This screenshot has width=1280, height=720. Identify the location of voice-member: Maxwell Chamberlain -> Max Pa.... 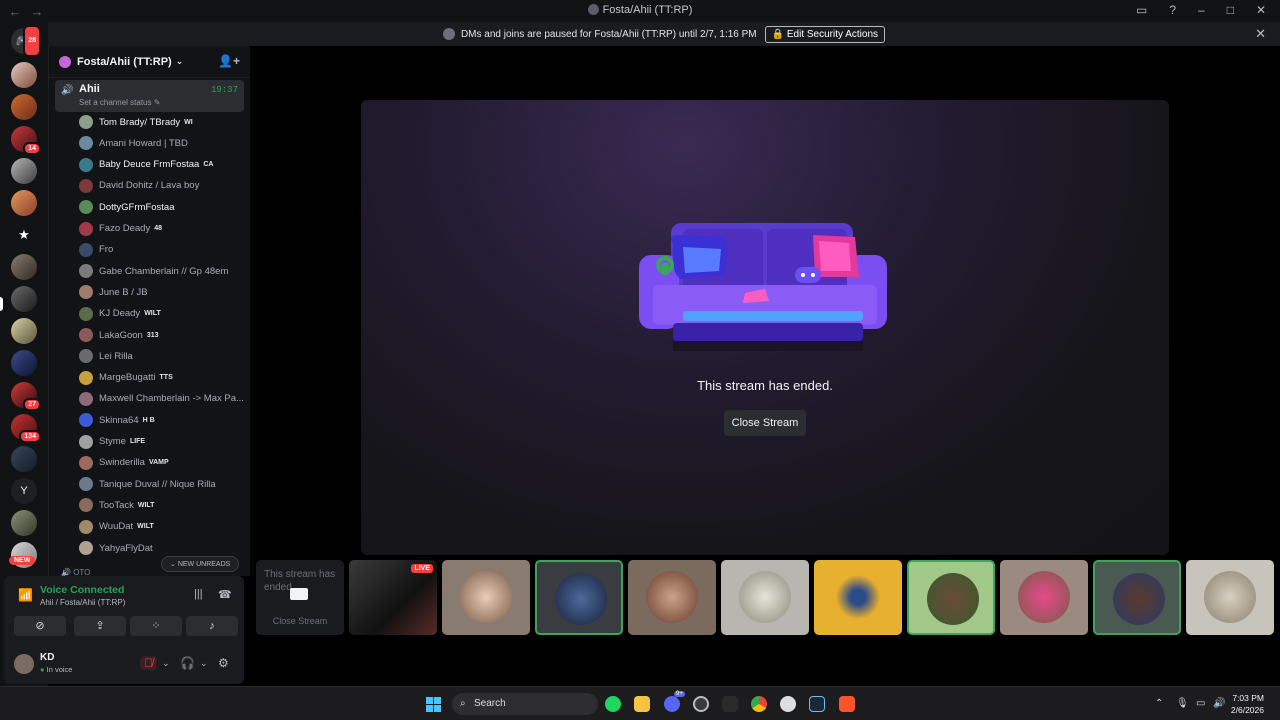
(164, 399).